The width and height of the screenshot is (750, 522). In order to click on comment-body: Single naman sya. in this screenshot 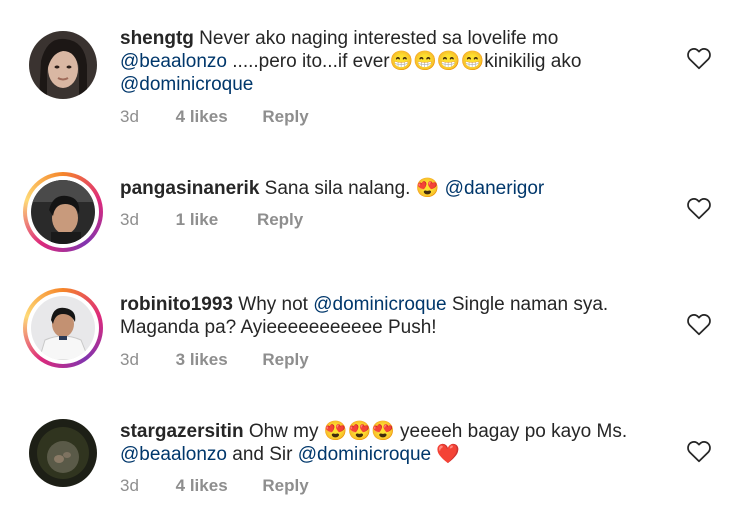, I will do `click(527, 304)`.